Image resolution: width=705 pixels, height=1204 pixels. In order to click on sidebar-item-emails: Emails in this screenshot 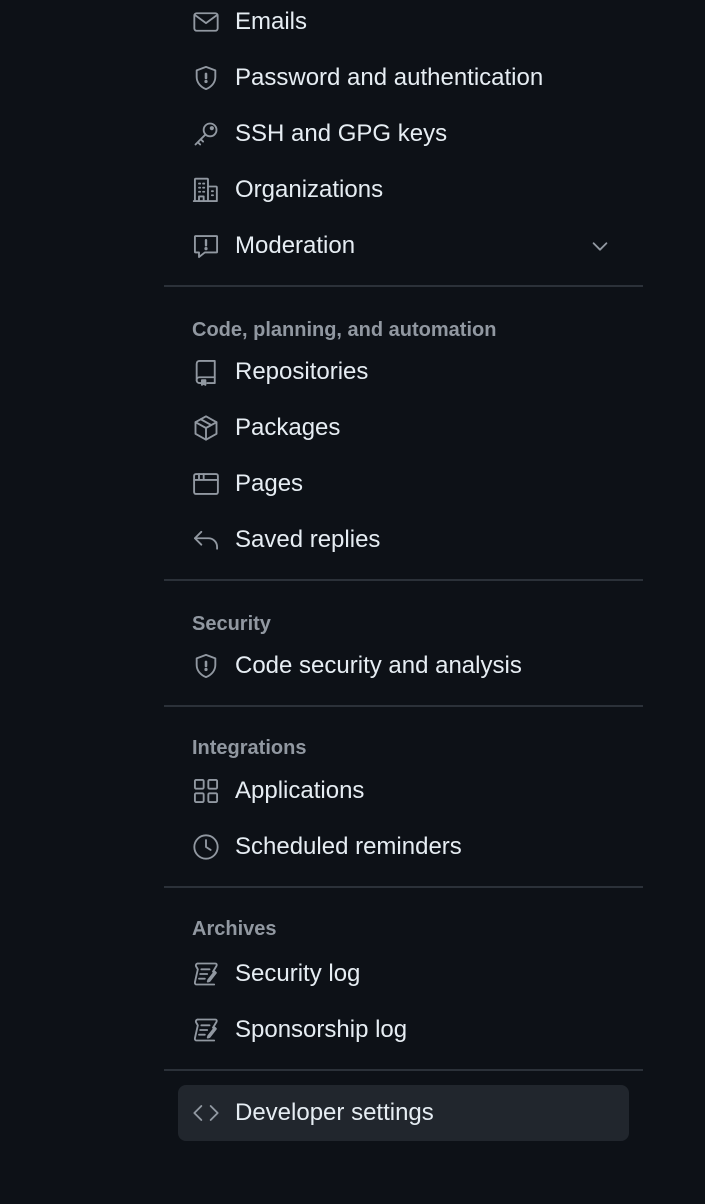, I will do `click(403, 25)`.